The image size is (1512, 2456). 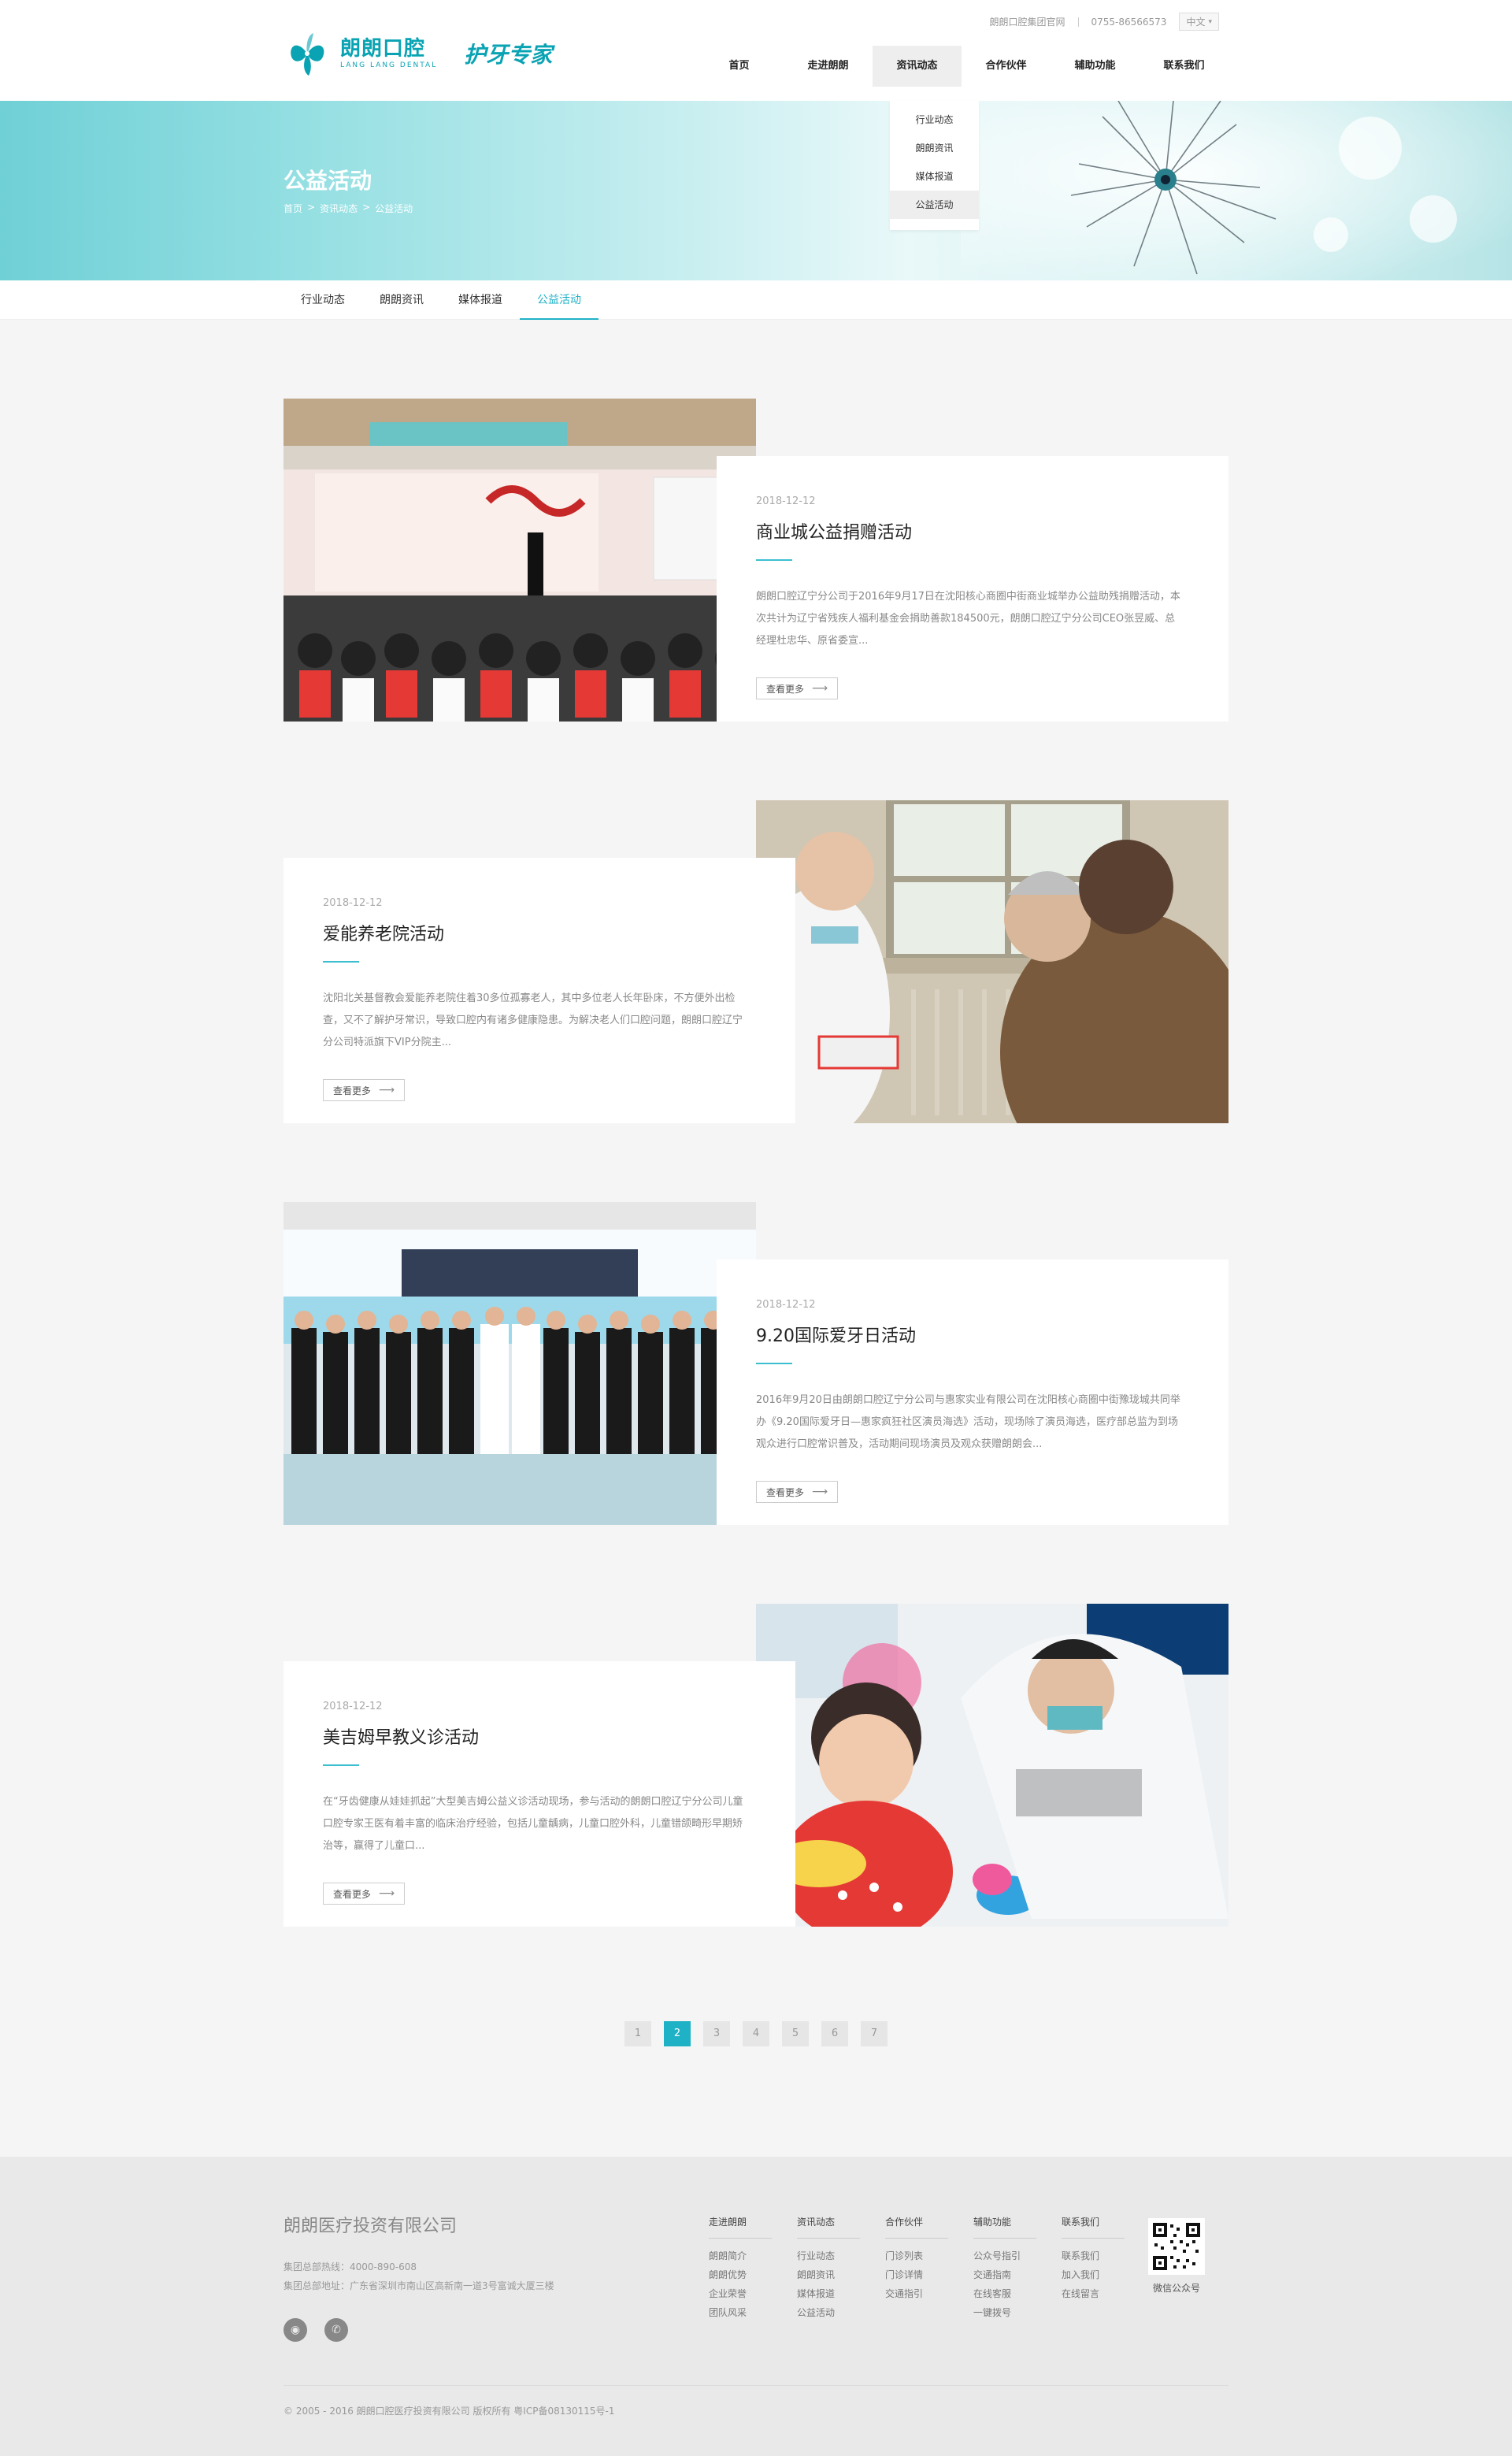 I want to click on footer-link: 在线客服, so click(x=1004, y=2293).